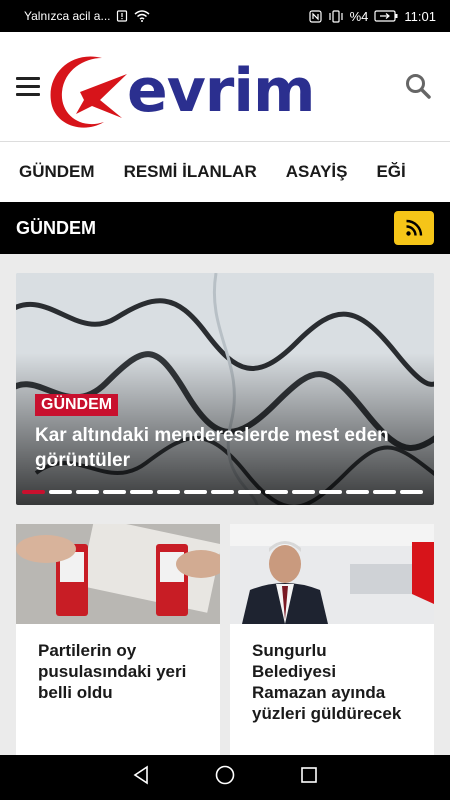  I want to click on status-bar: Yalnızca acil a... %4 11:01, so click(225, 16).